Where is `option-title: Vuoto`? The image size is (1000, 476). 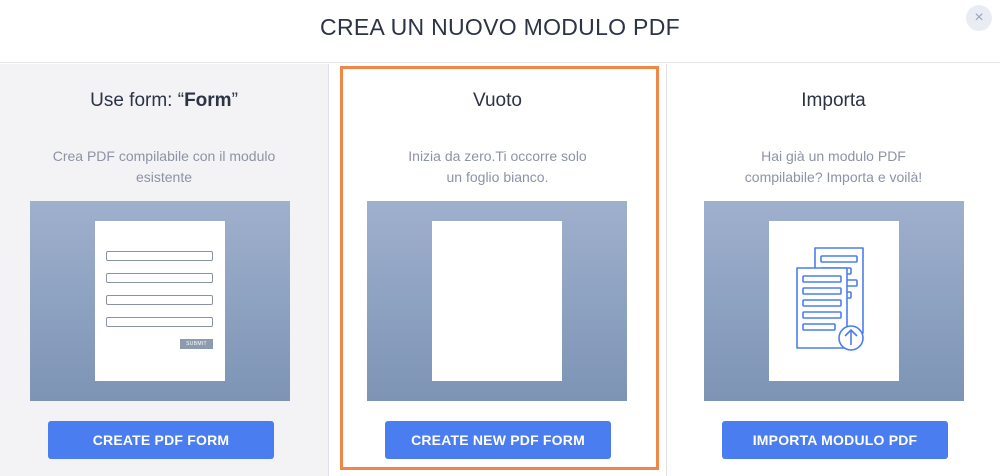
option-title: Vuoto is located at coordinates (497, 100).